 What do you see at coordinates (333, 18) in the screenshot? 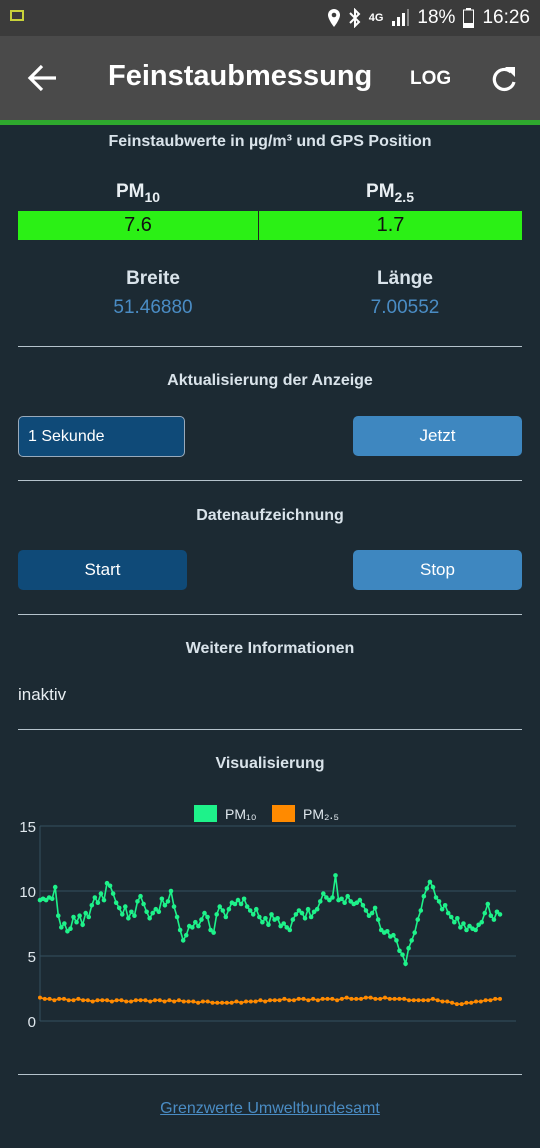
I see `location-icon` at bounding box center [333, 18].